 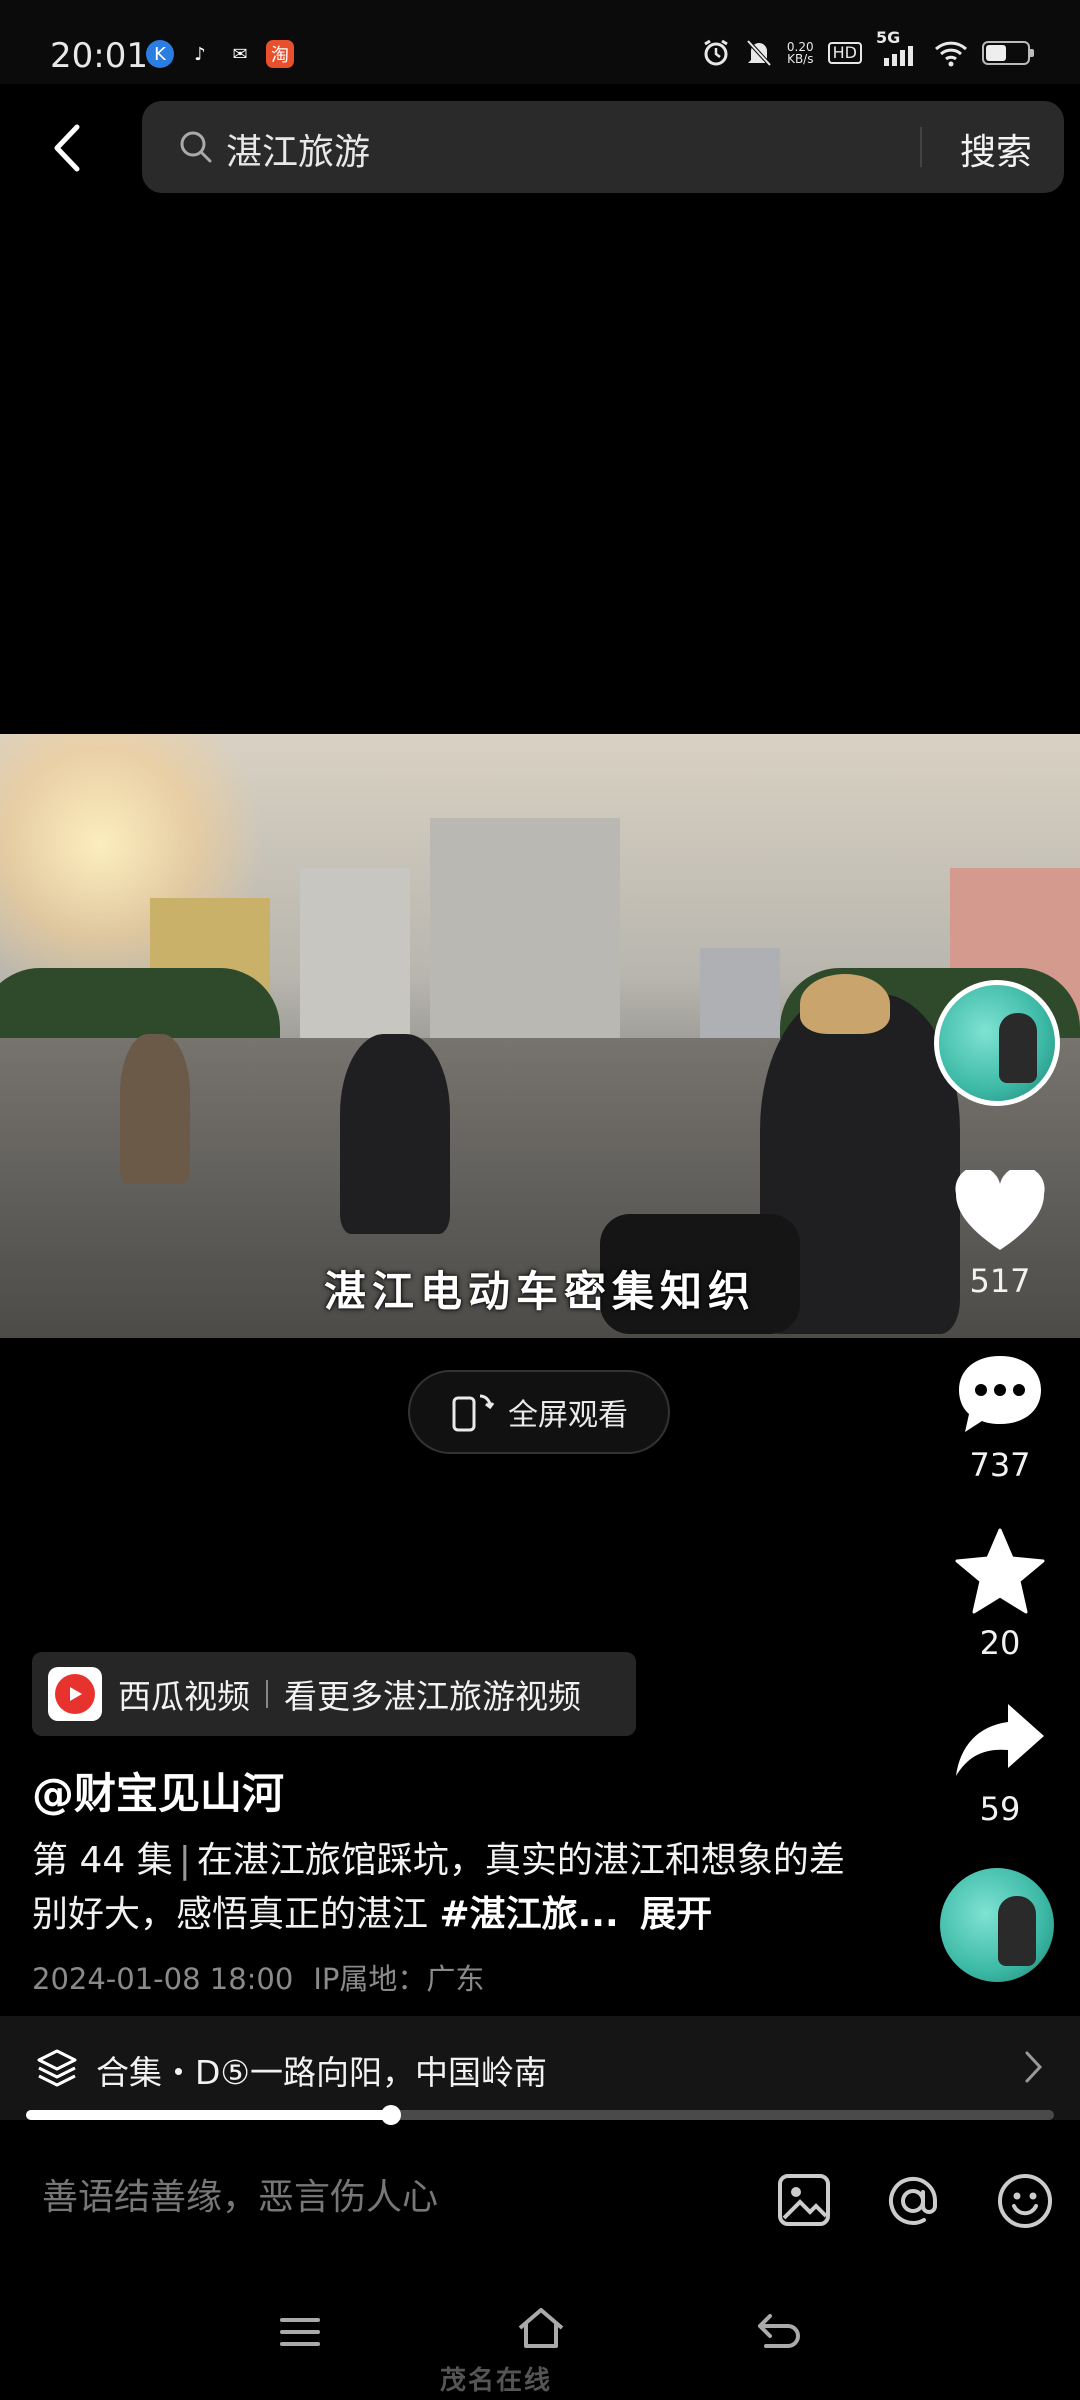 I want to click on comment-button: 737, so click(x=1000, y=1418).